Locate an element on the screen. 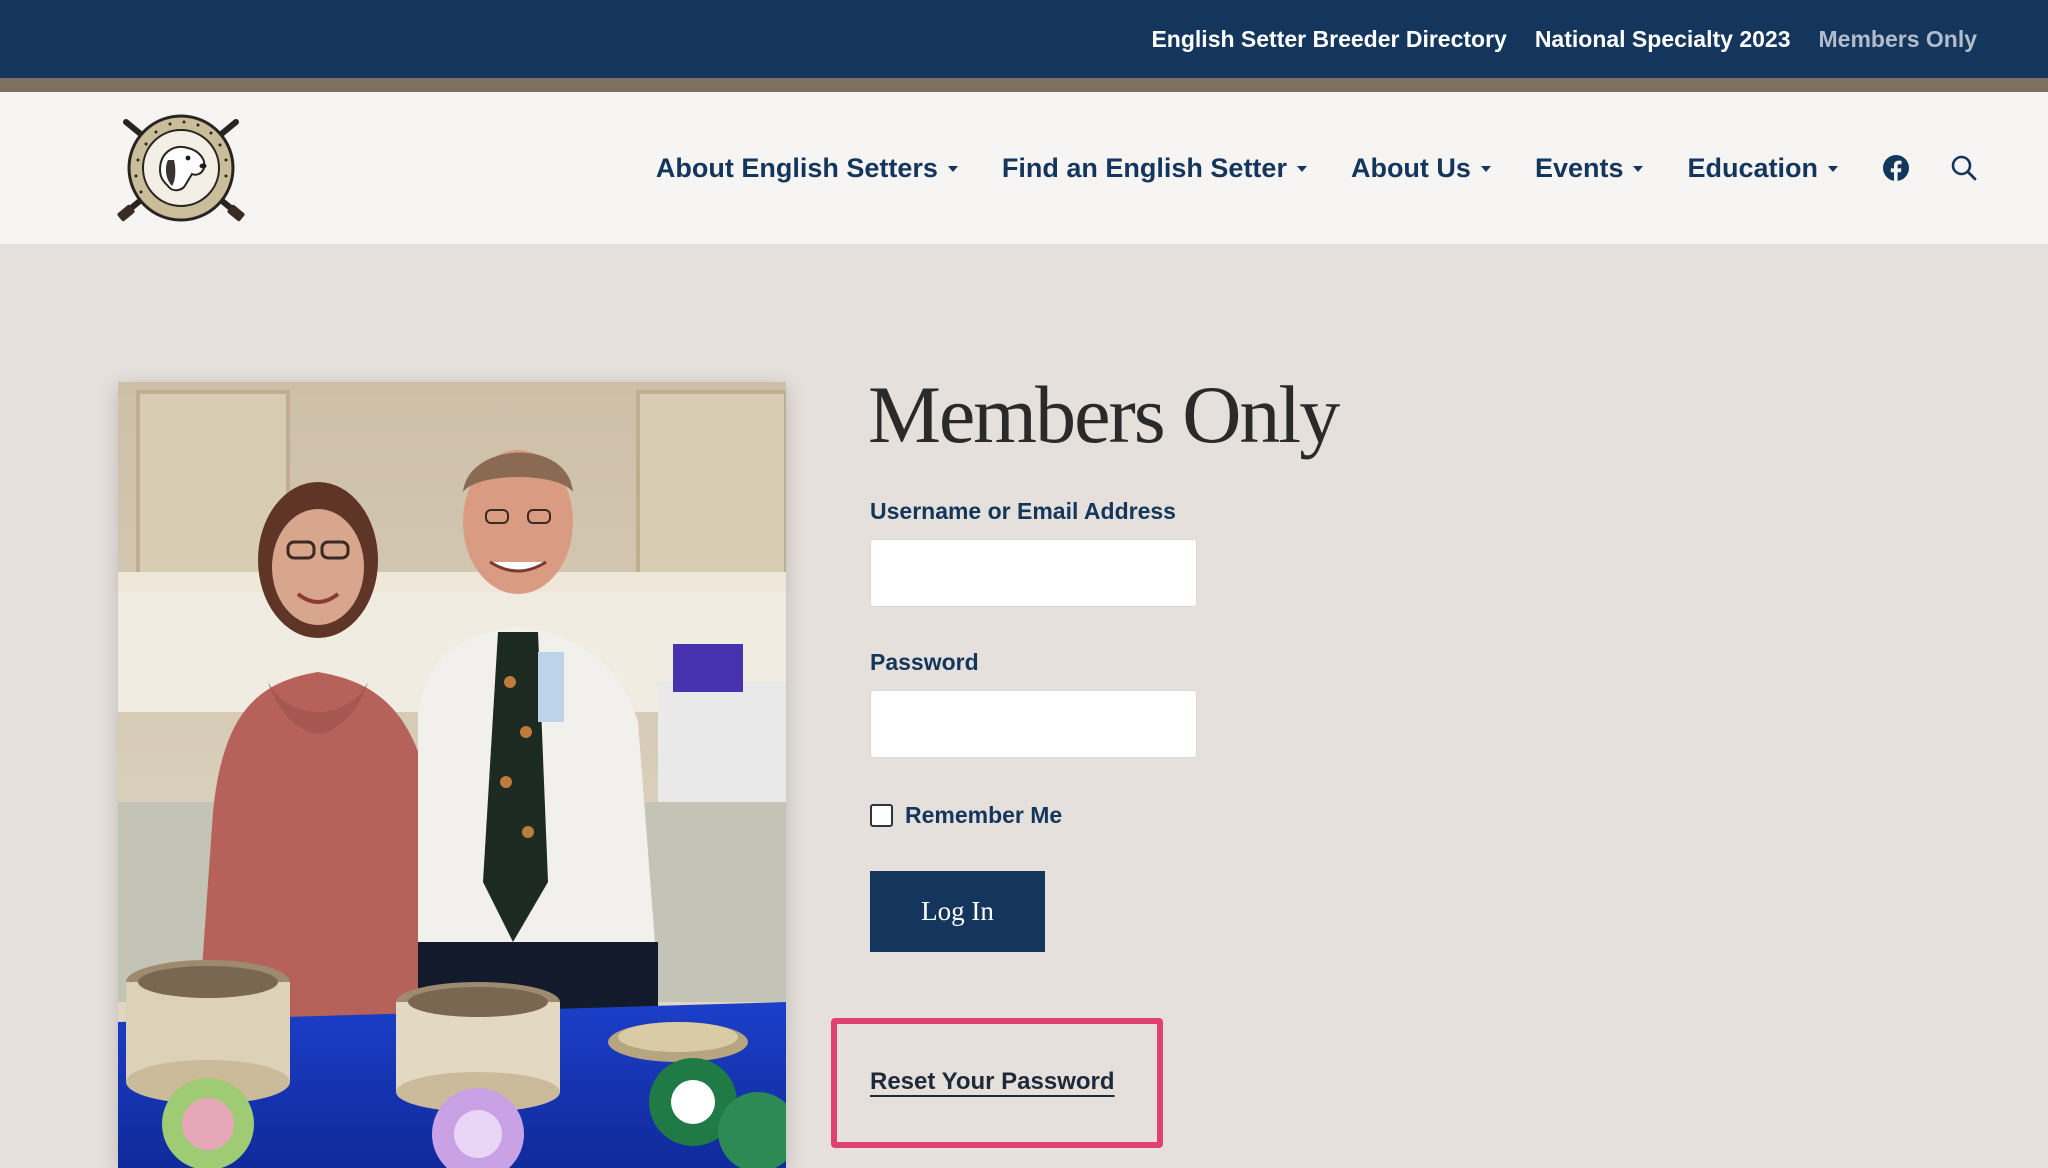 The width and height of the screenshot is (2048, 1168). esaa-logo-icon is located at coordinates (181, 168).